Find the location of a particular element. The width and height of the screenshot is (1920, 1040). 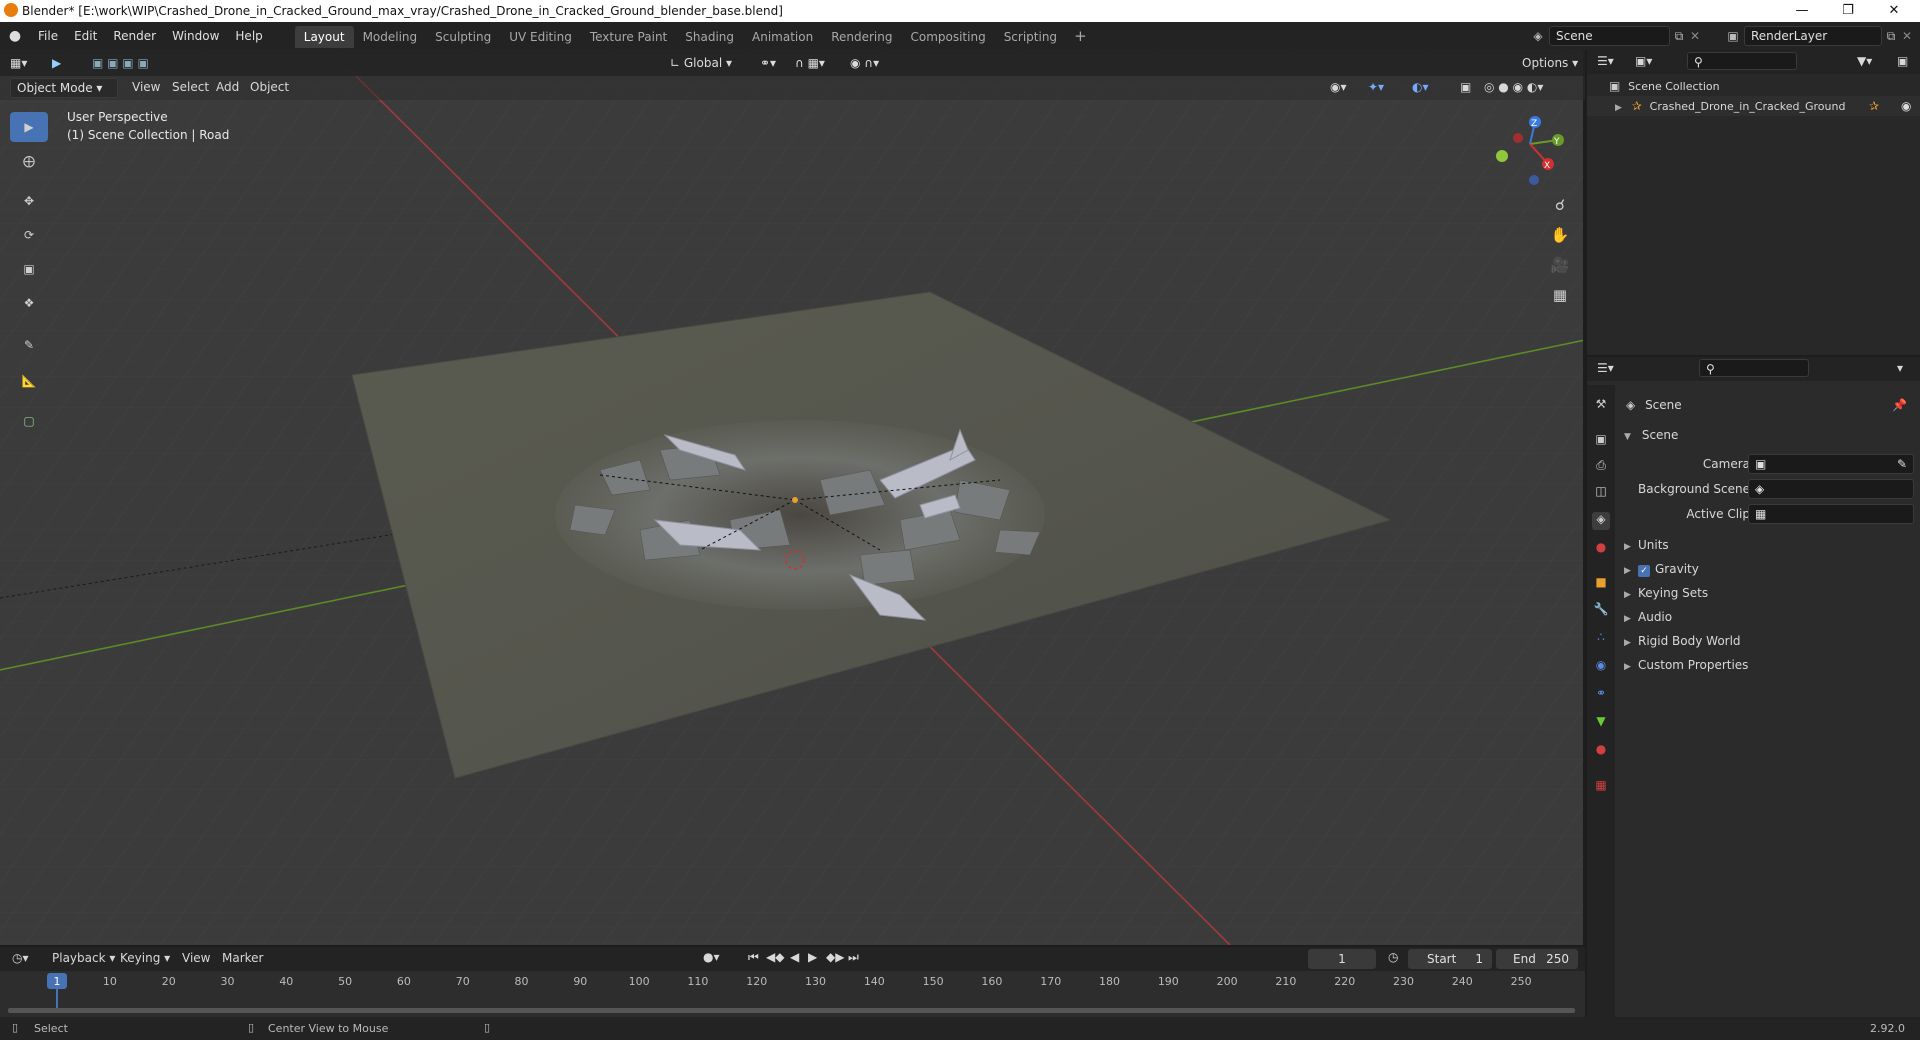

scene-panel-header: ▼ Scene is located at coordinates (1770, 435).